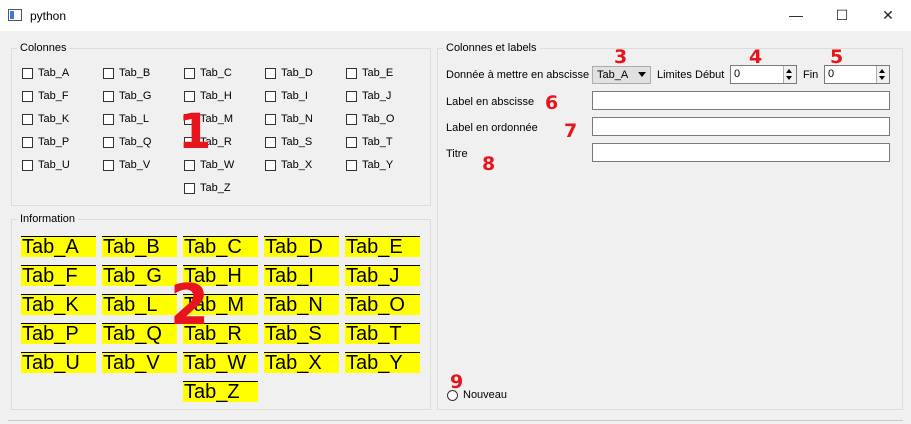  Describe the element at coordinates (378, 119) in the screenshot. I see `checkbox-label: Tab_O` at that location.